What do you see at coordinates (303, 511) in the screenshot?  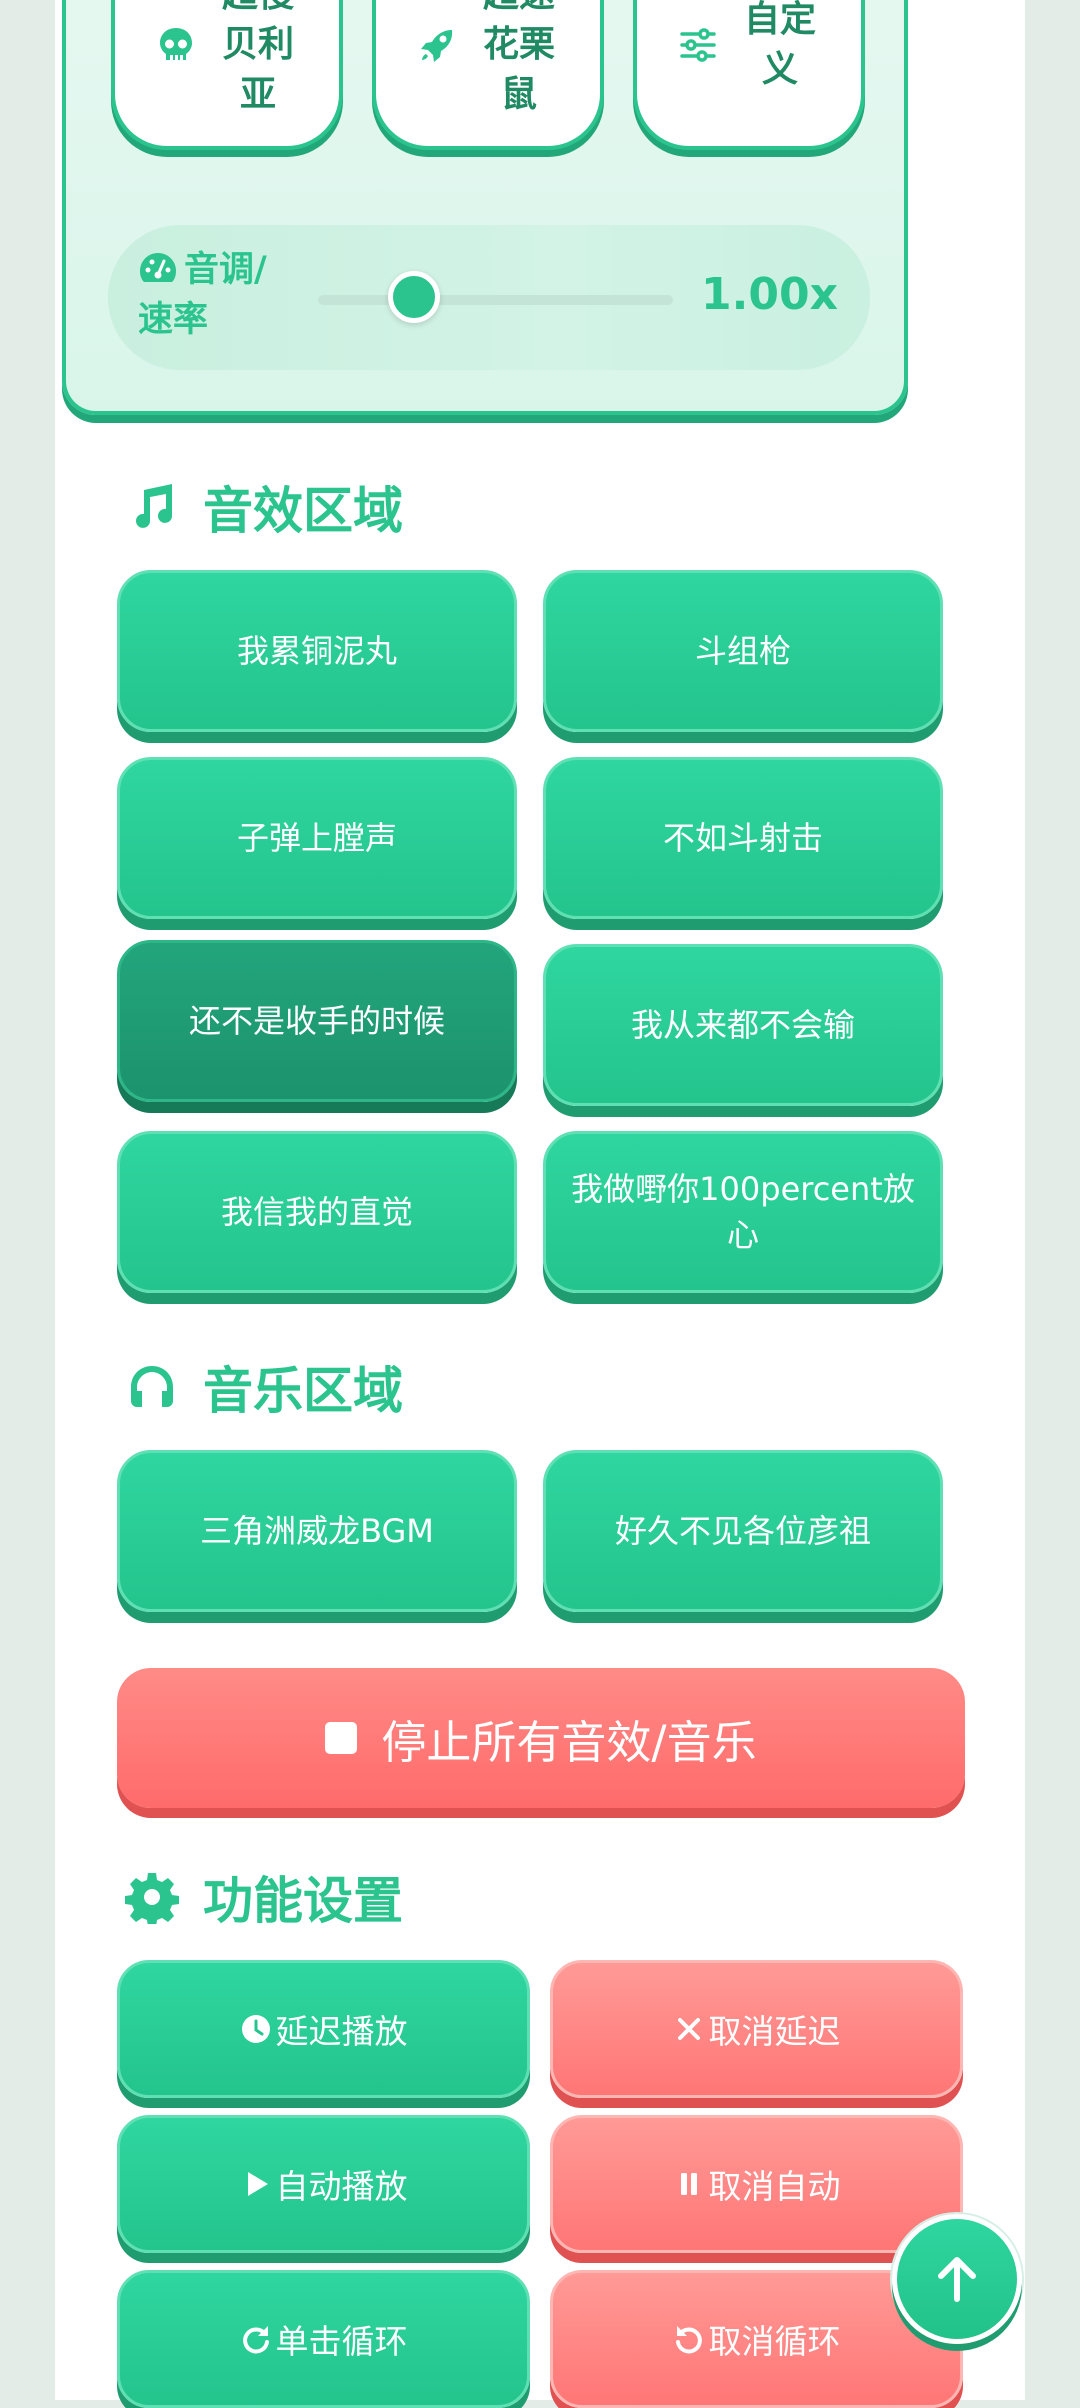 I see `section-title-text: 音效区域` at bounding box center [303, 511].